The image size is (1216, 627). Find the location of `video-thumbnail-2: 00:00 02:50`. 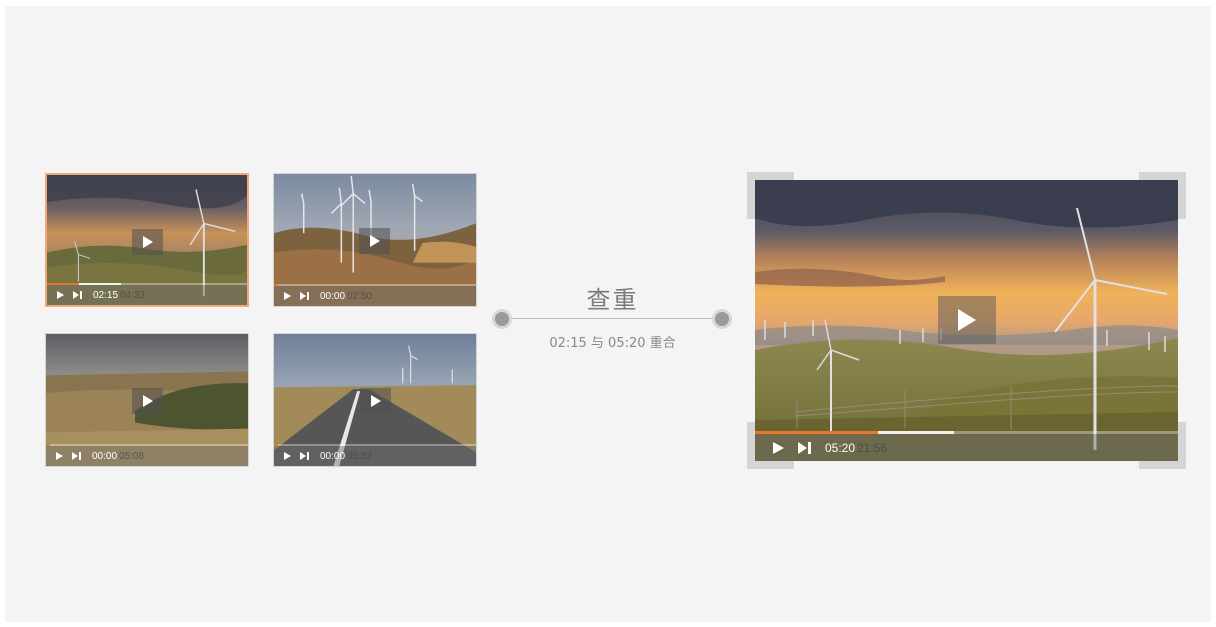

video-thumbnail-2: 00:00 02:50 is located at coordinates (375, 240).